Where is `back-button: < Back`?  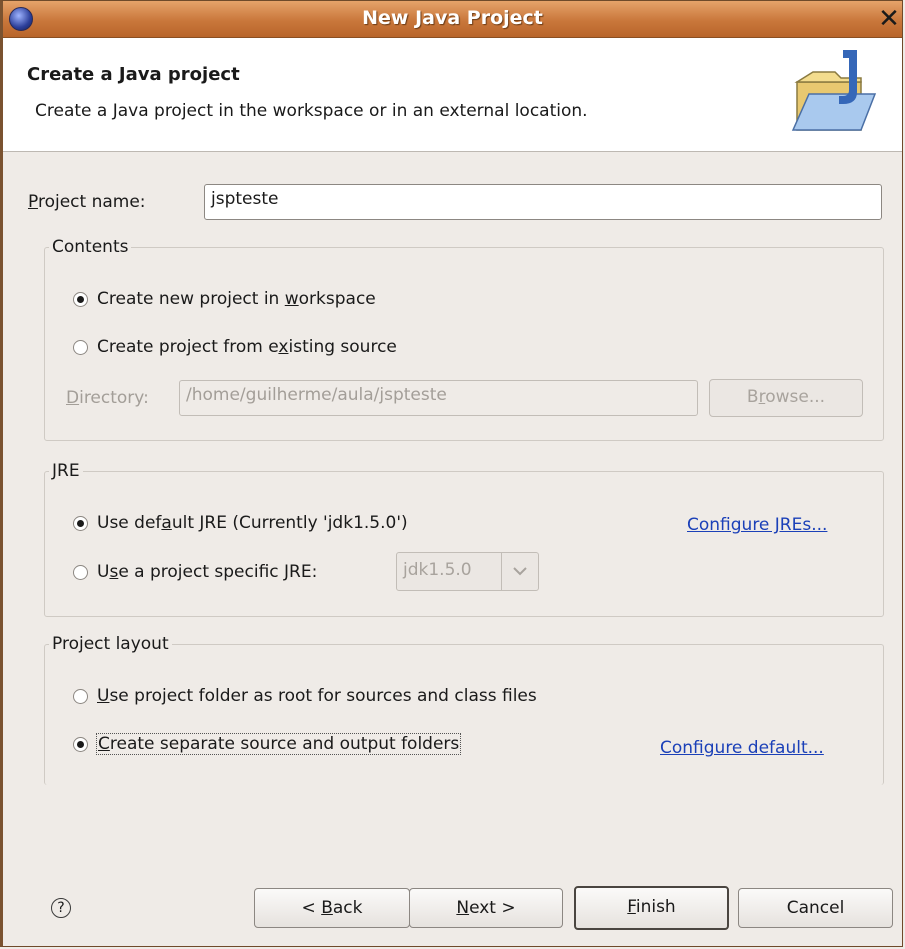 back-button: < Back is located at coordinates (332, 908).